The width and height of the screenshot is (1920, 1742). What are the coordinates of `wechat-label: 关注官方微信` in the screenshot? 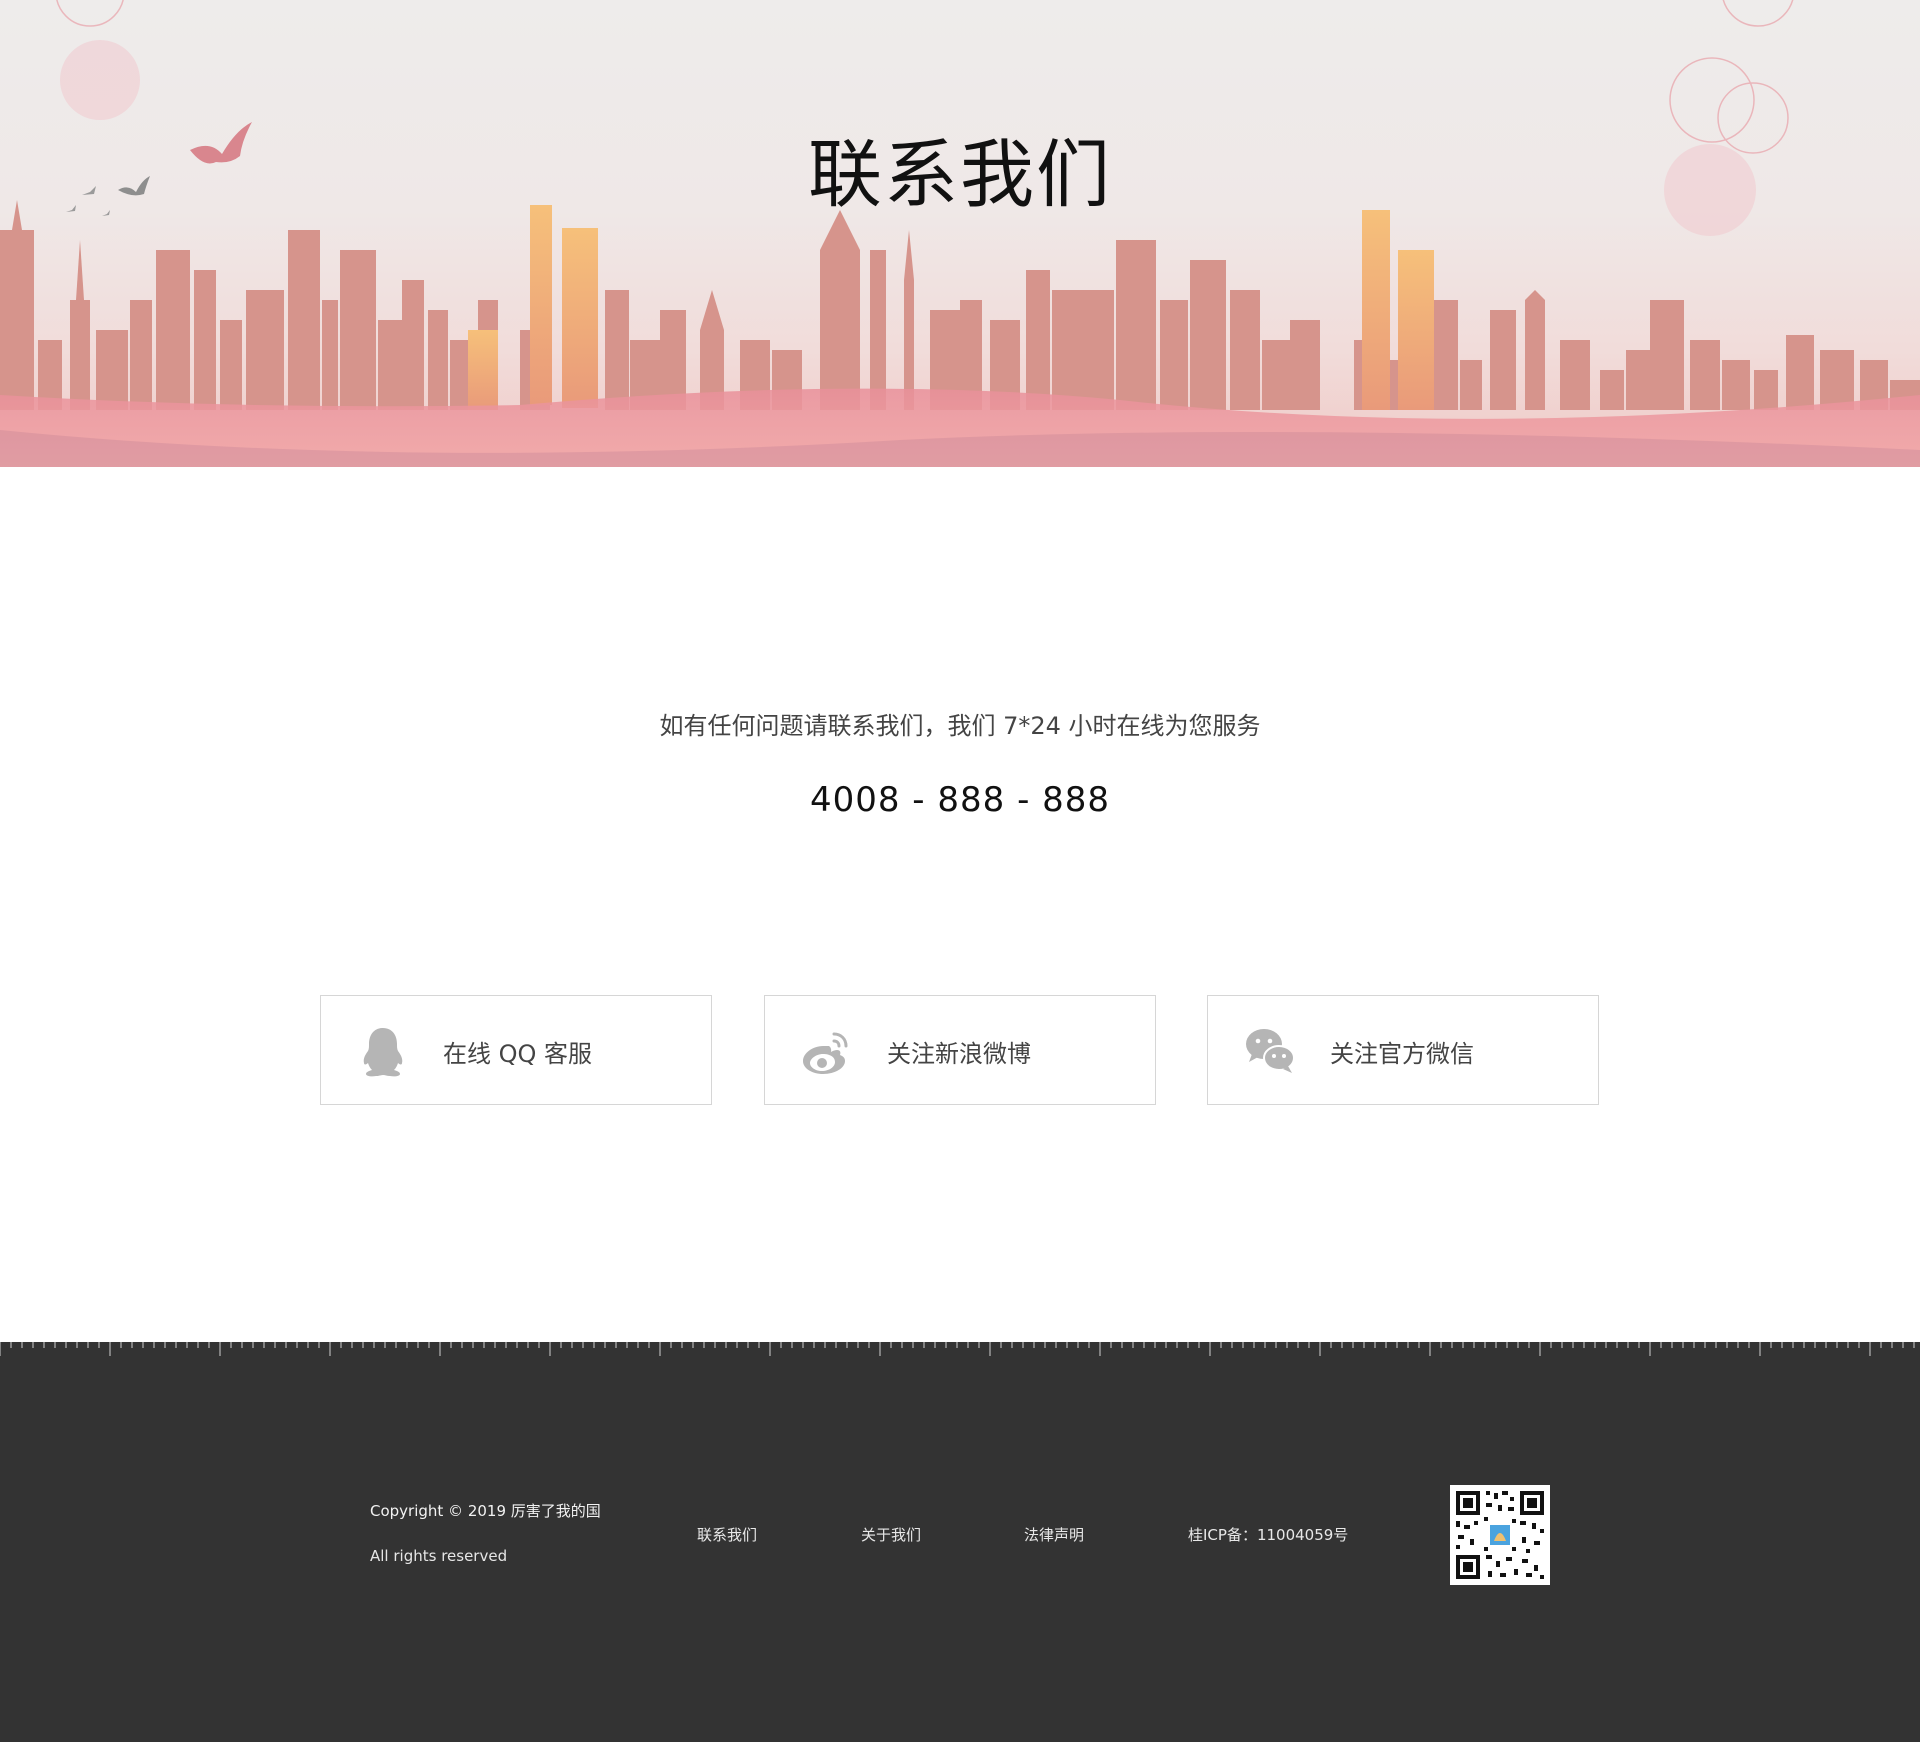 It's located at (1402, 1054).